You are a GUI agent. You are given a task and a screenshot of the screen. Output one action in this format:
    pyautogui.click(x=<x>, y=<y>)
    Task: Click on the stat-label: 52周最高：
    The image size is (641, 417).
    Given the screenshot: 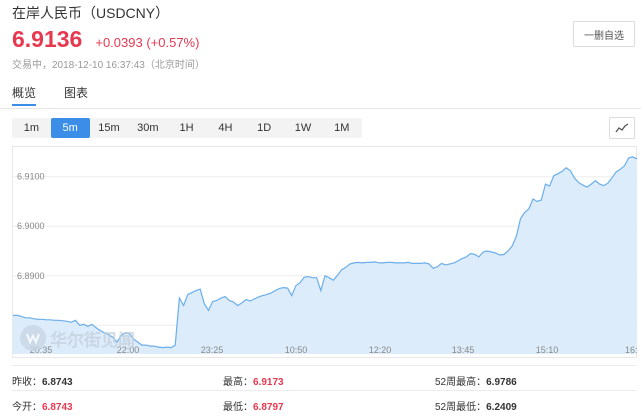 What is the action you would take?
    pyautogui.click(x=461, y=382)
    